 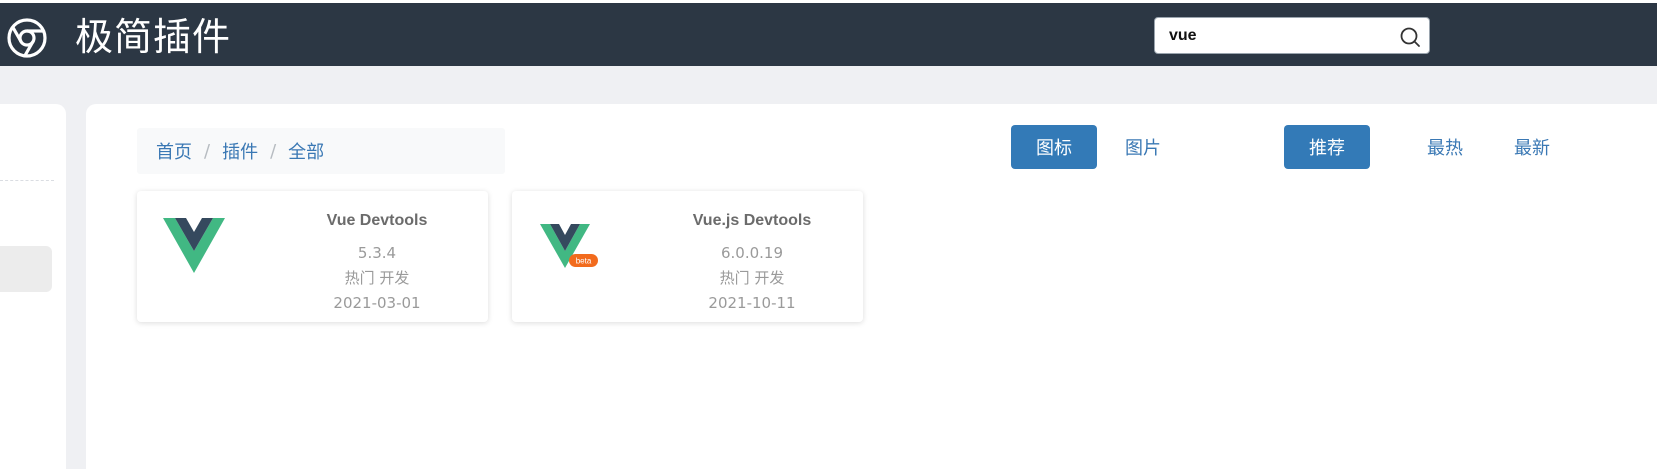 I want to click on plugin-date: 2021-03-01, so click(x=377, y=303).